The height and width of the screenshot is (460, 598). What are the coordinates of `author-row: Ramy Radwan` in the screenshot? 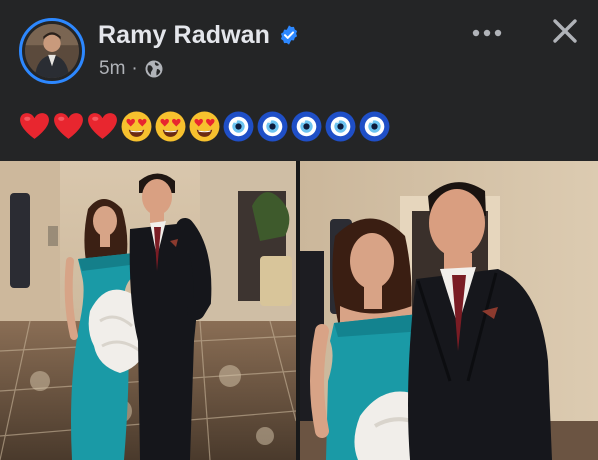 It's located at (199, 35).